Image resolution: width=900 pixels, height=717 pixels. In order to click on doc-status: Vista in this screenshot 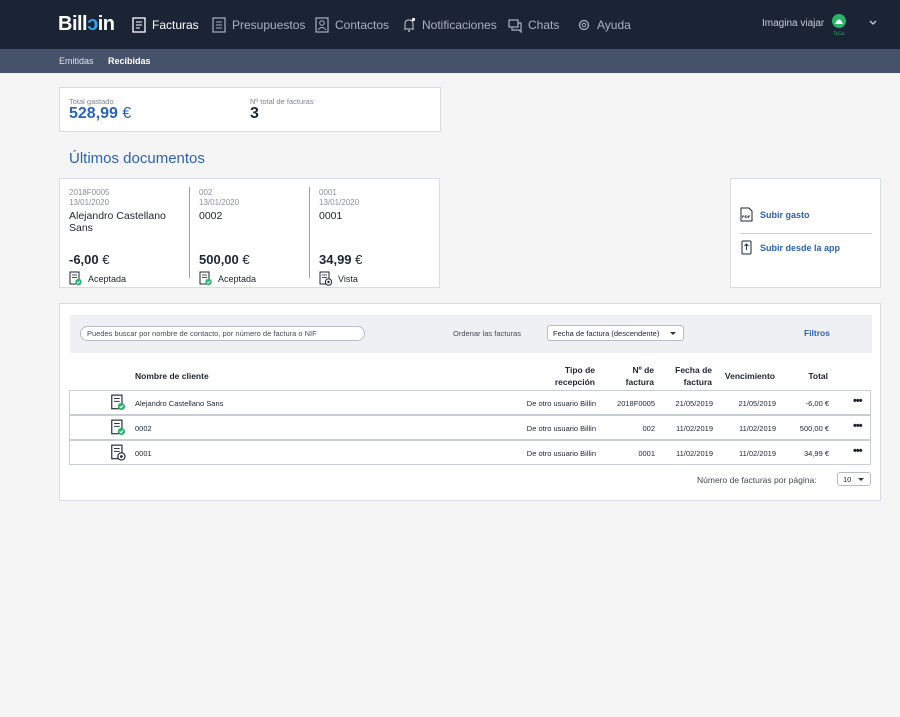, I will do `click(379, 278)`.